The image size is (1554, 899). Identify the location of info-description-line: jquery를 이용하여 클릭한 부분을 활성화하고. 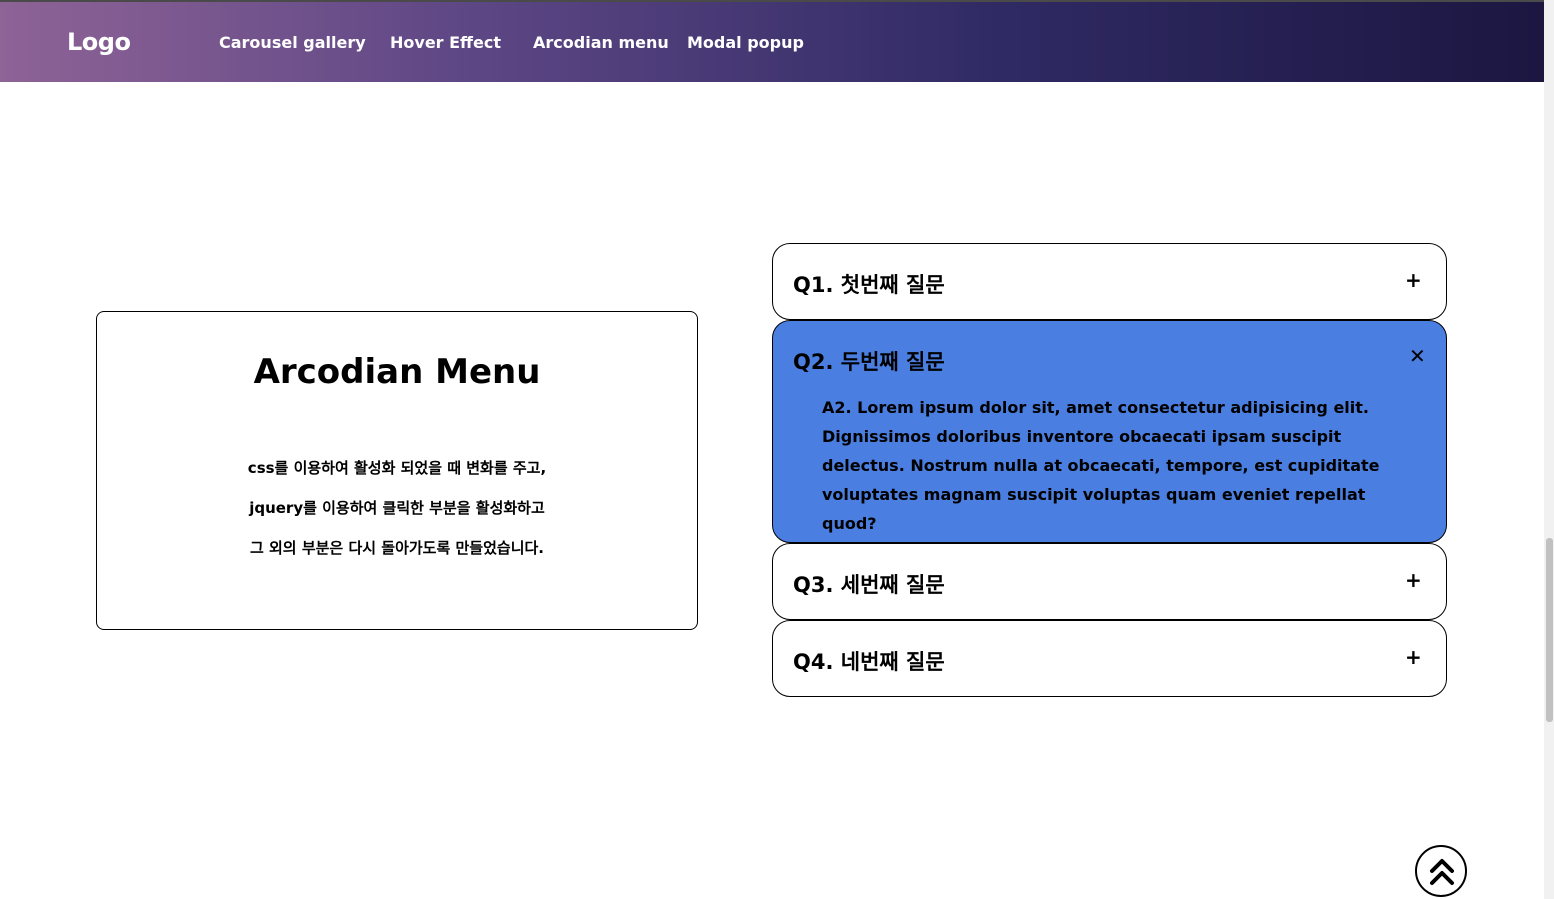
(397, 508).